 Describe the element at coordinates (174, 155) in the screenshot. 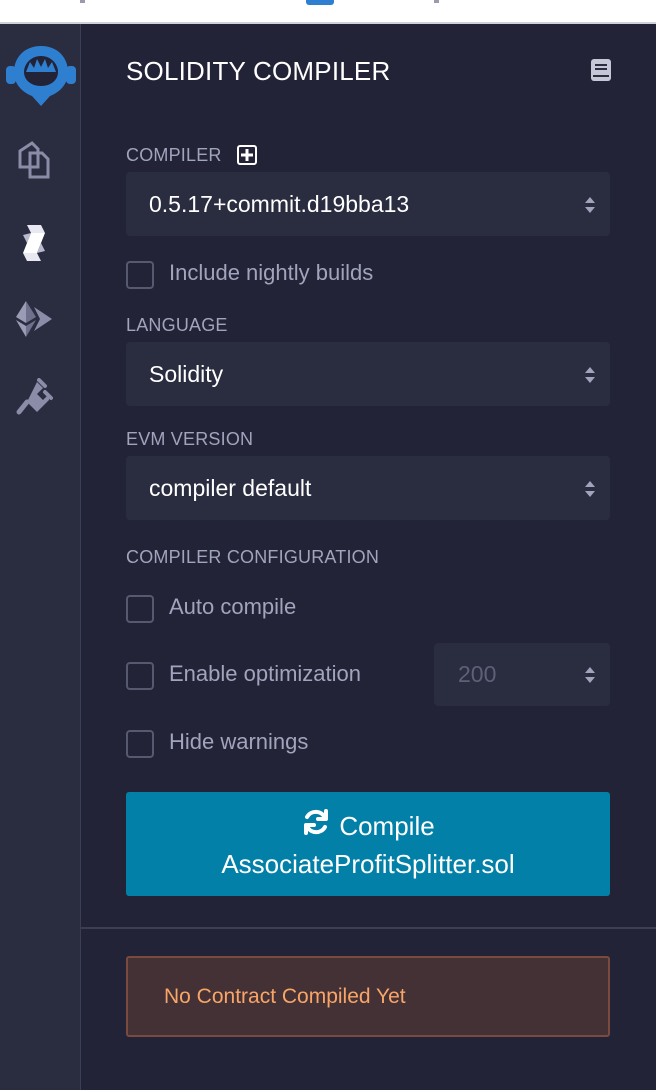

I see `compiler-label: COMPILER` at that location.